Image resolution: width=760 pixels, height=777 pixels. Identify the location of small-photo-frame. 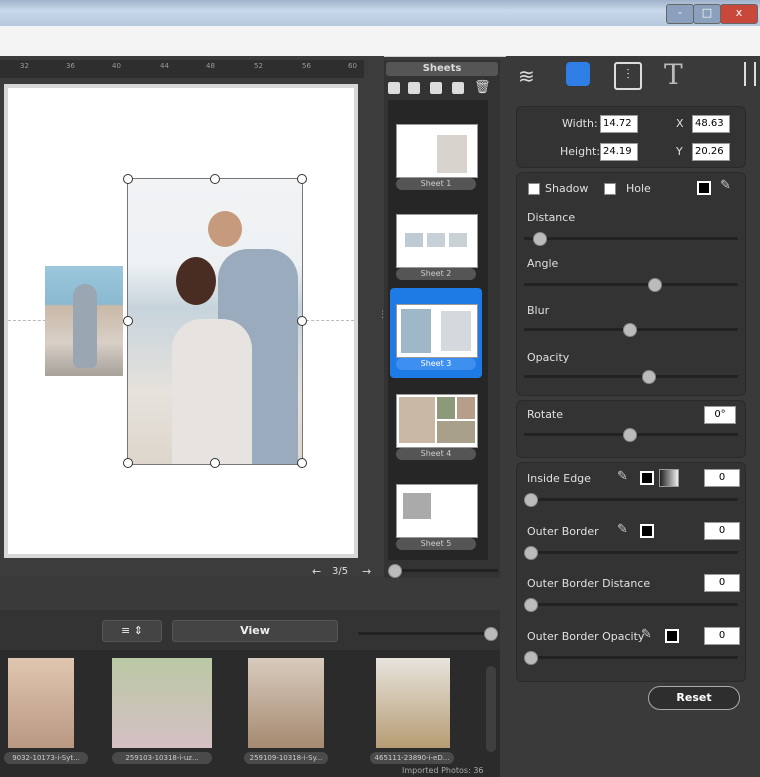
(84, 321).